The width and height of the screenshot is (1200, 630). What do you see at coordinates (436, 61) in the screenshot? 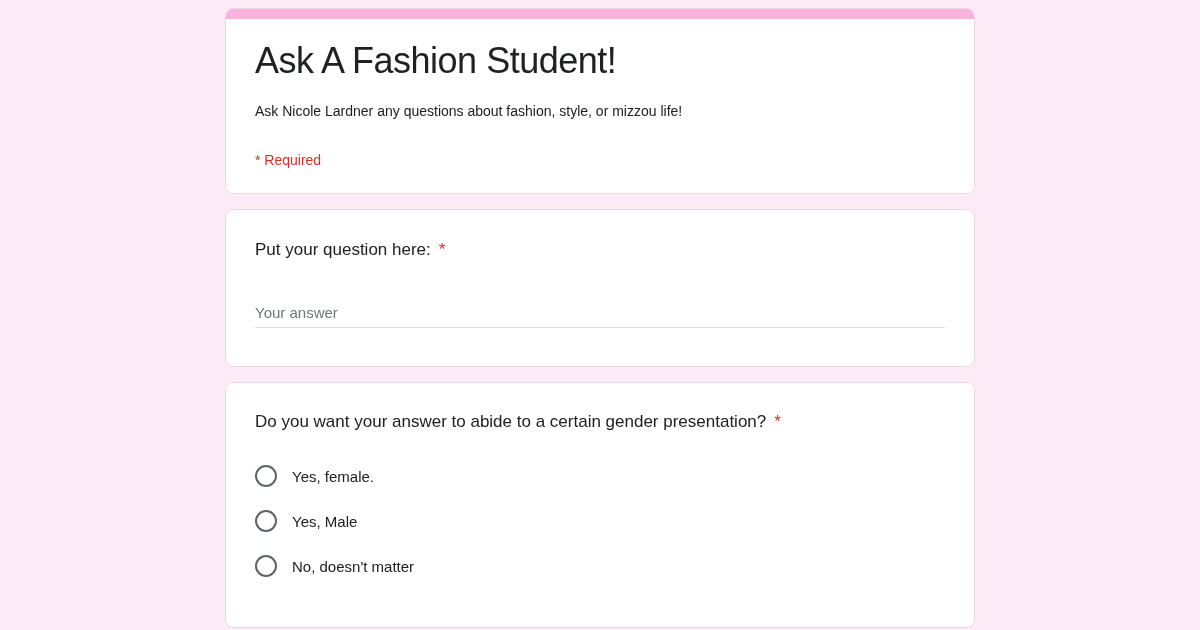
I see `form-title: Ask A Fashion Student!` at bounding box center [436, 61].